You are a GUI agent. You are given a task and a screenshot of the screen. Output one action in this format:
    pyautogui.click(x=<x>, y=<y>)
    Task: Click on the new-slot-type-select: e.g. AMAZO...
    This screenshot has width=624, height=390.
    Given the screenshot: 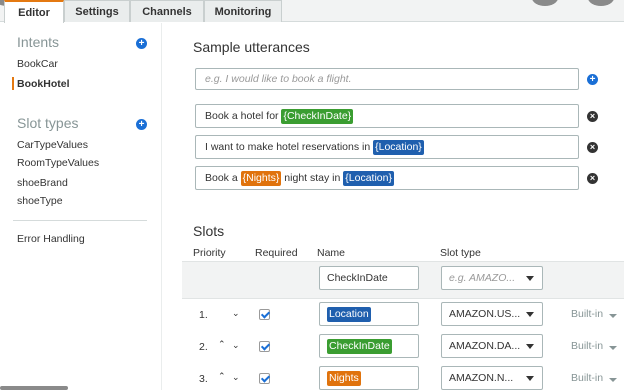 What is the action you would take?
    pyautogui.click(x=492, y=278)
    